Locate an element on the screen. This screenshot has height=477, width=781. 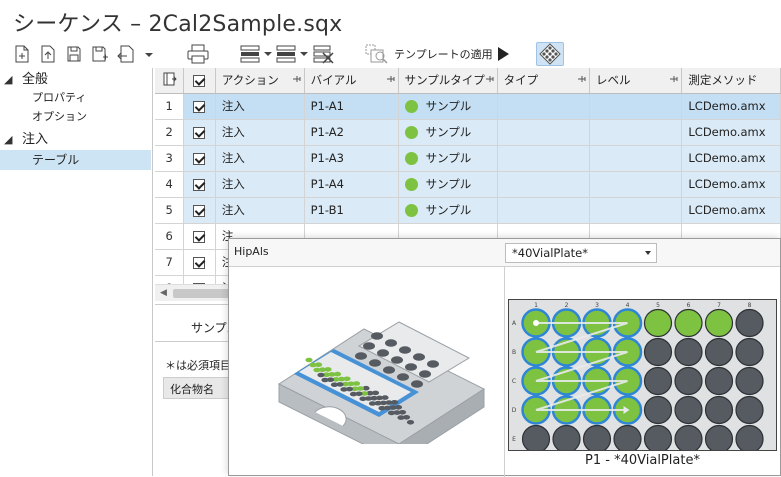
column-header-vial: バイアル is located at coordinates (351, 81).